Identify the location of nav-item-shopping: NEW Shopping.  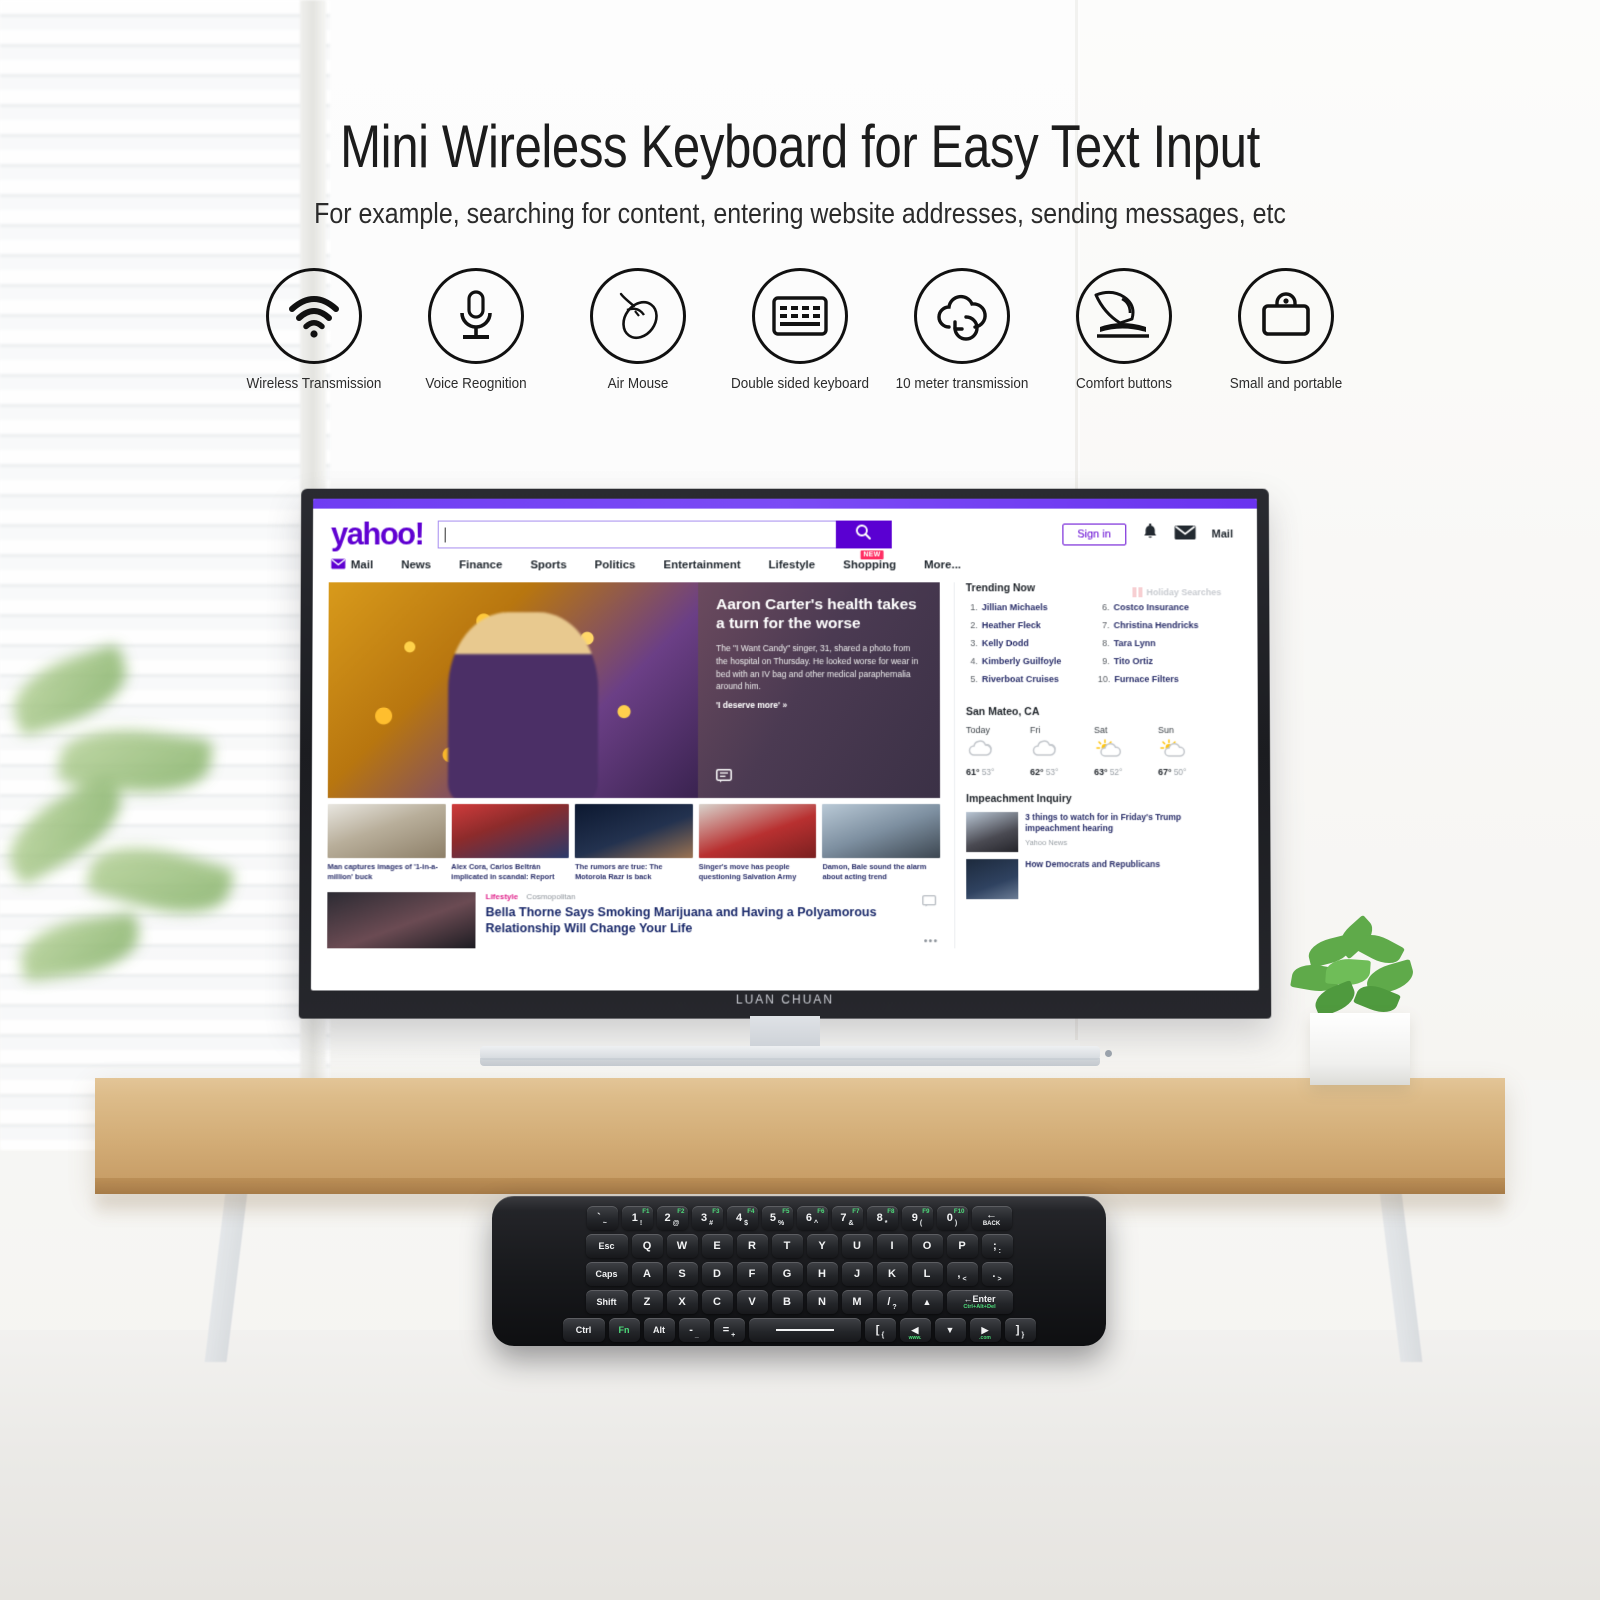
(869, 560).